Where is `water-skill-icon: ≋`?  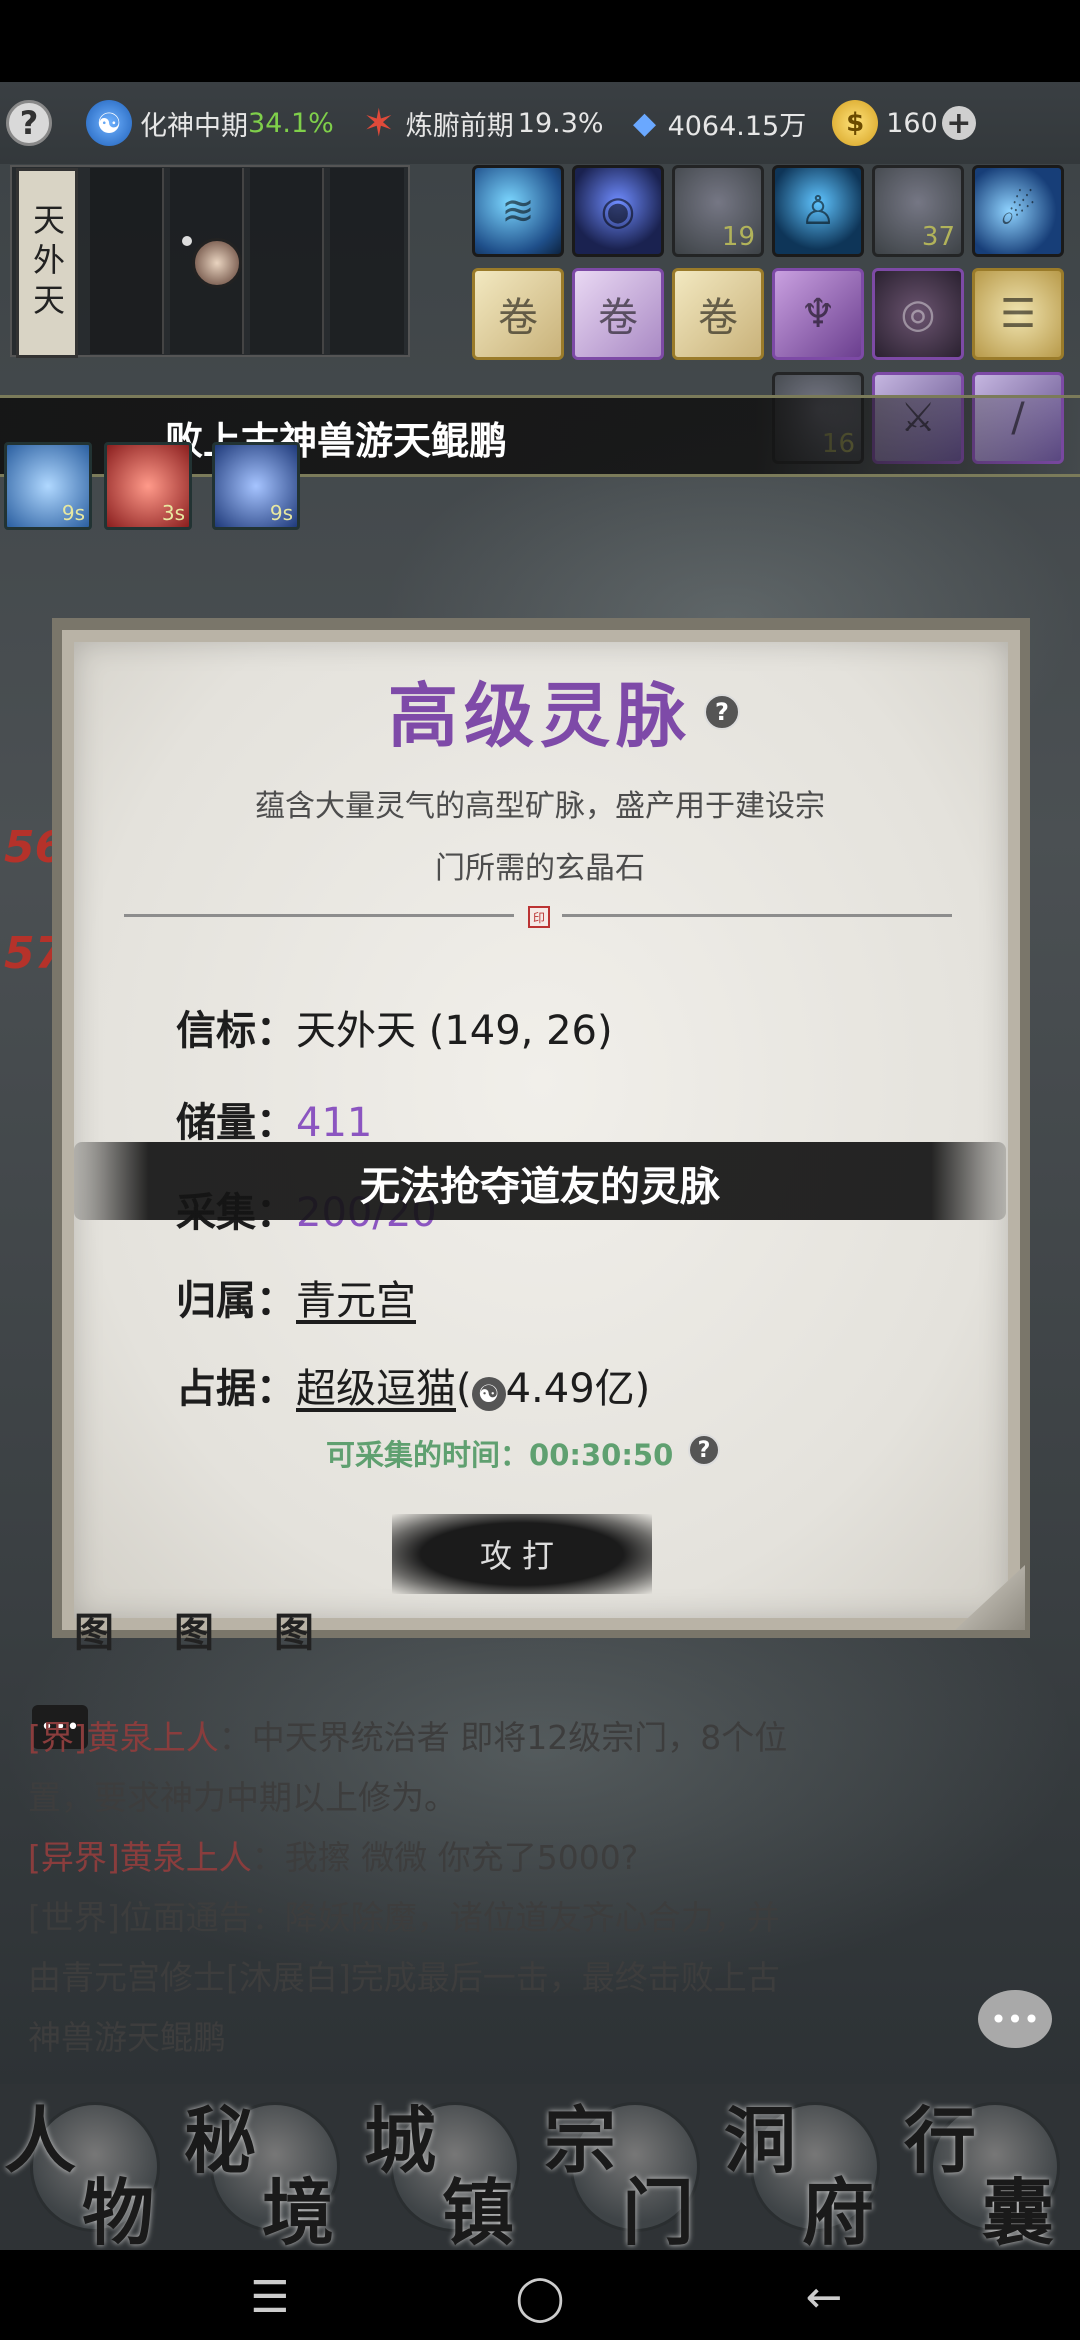
water-skill-icon: ≋ is located at coordinates (518, 211).